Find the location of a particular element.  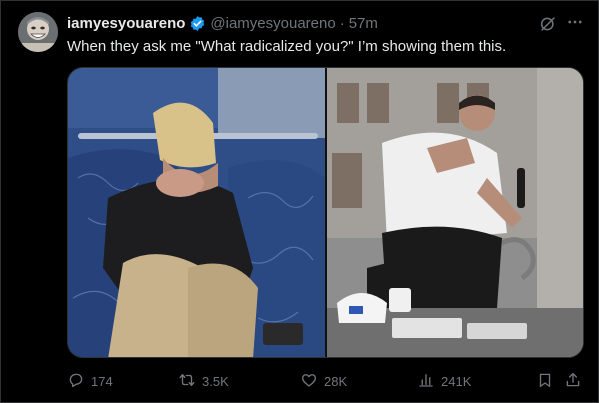

like-button: 28K is located at coordinates (323, 381).